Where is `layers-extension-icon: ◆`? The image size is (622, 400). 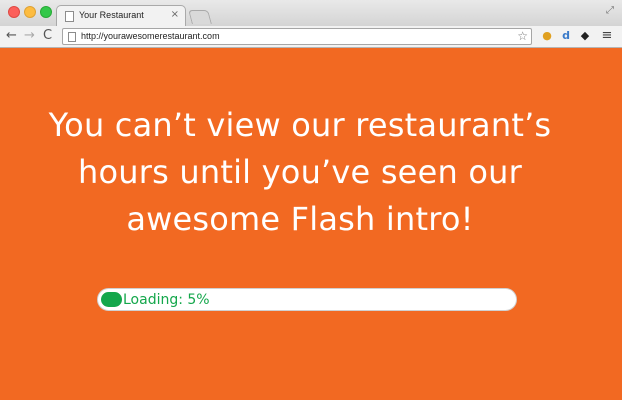
layers-extension-icon: ◆ is located at coordinates (585, 36).